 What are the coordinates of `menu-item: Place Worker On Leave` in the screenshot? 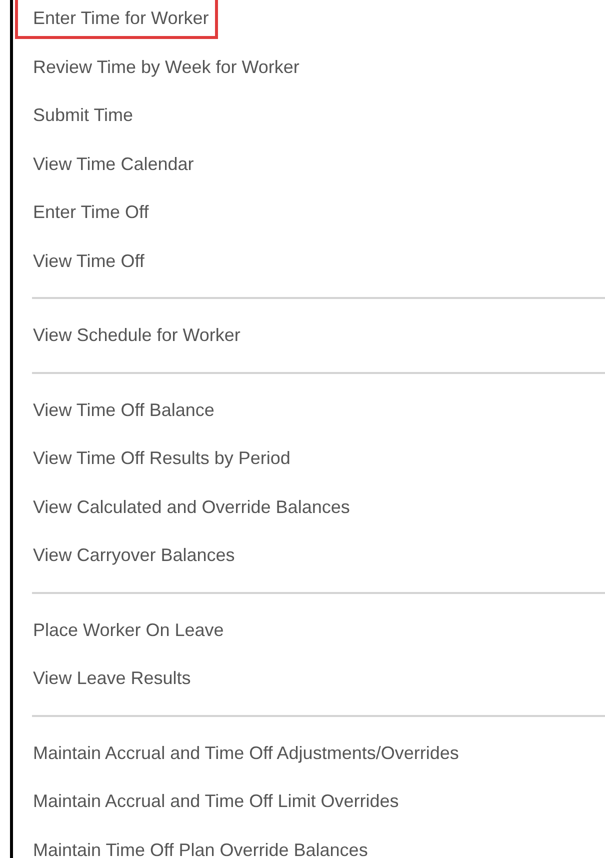 It's located at (128, 629).